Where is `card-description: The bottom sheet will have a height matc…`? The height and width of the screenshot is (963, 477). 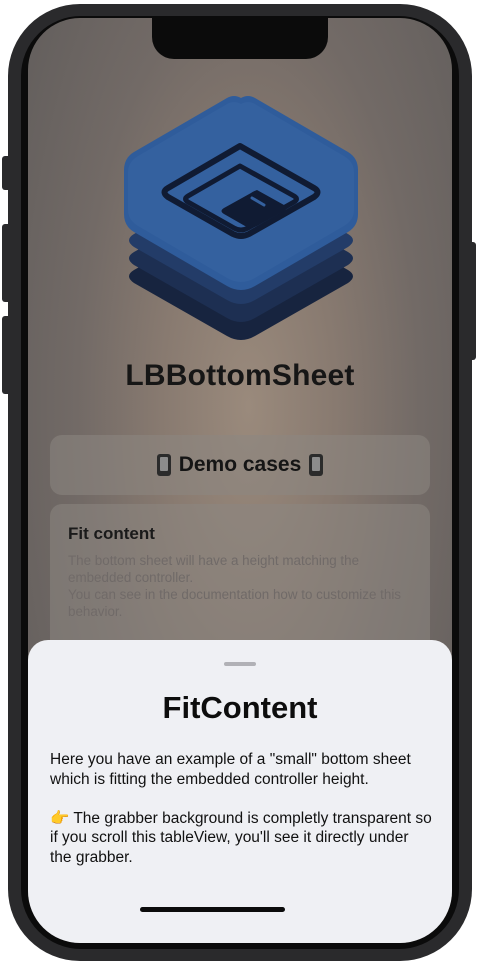
card-description: The bottom sheet will have a height matc… is located at coordinates (234, 586).